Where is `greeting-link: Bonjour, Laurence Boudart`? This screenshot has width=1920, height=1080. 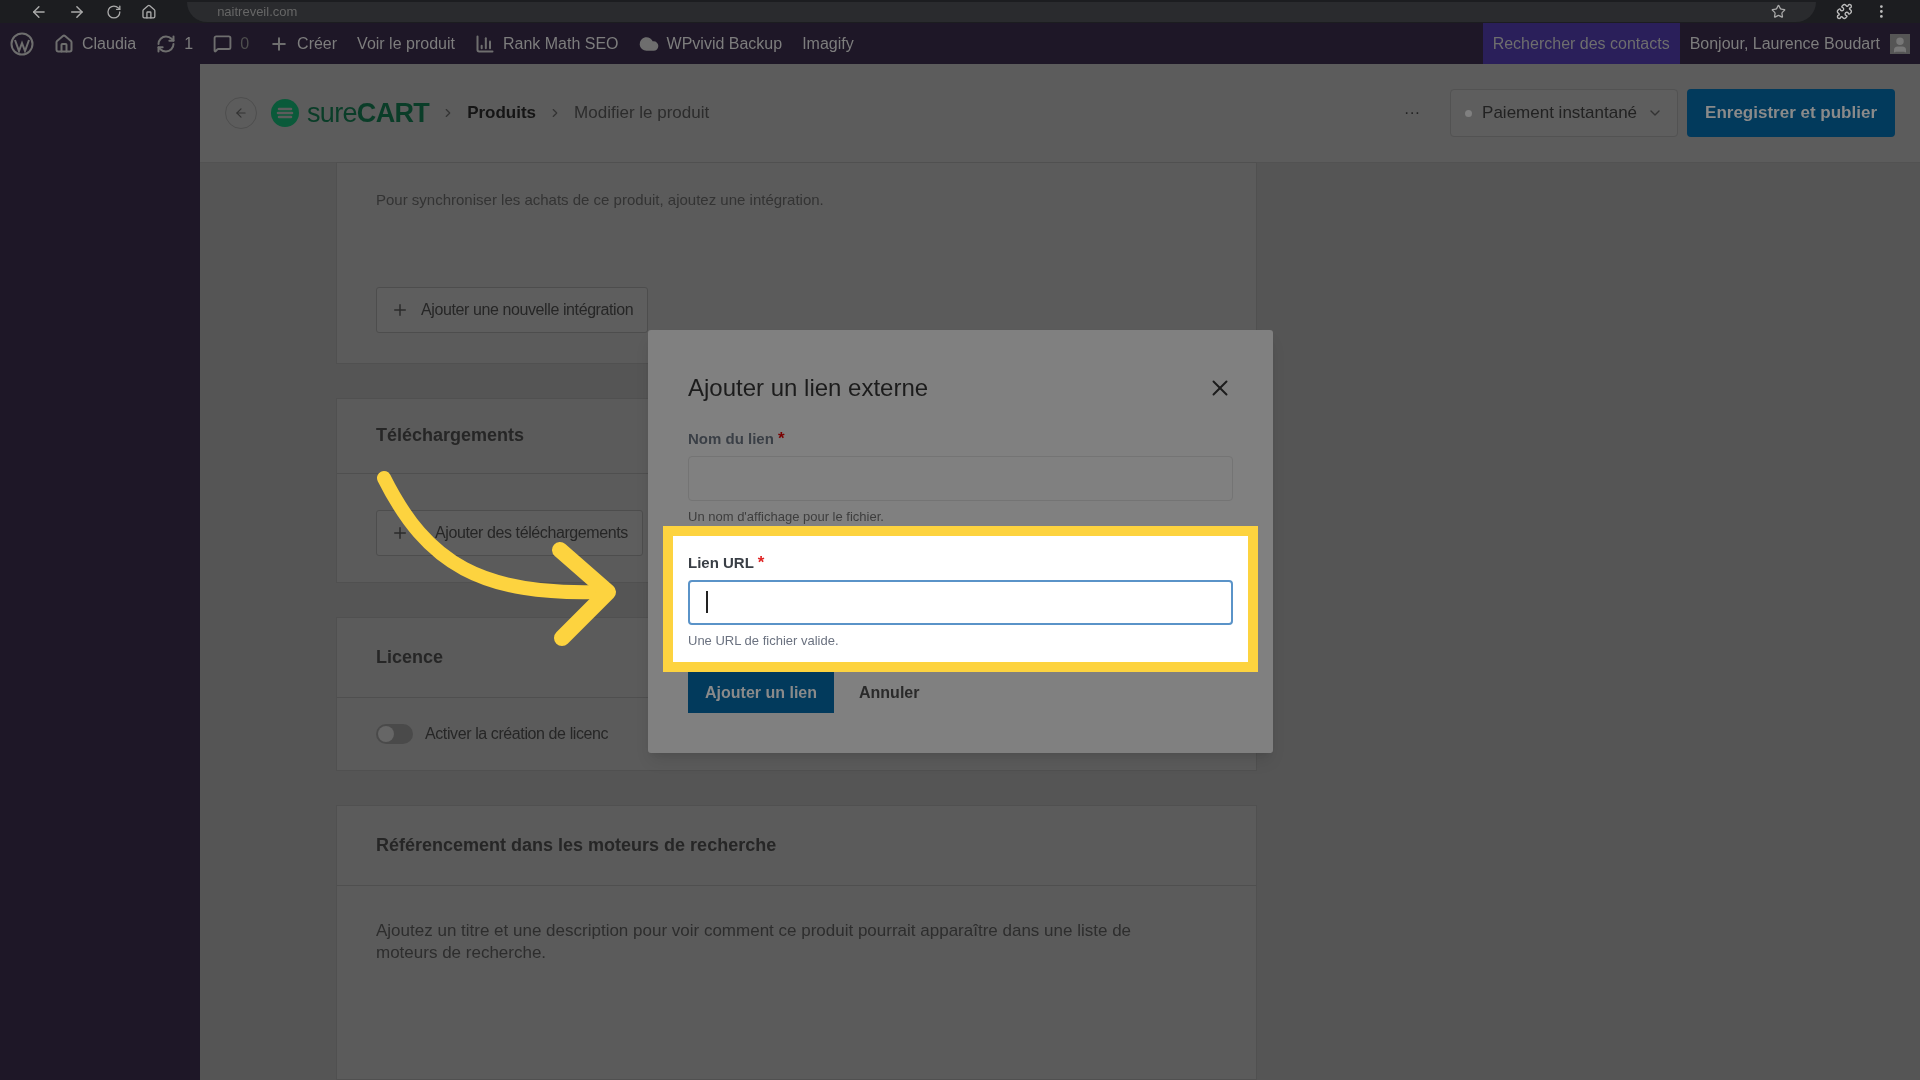 greeting-link: Bonjour, Laurence Boudart is located at coordinates (1784, 43).